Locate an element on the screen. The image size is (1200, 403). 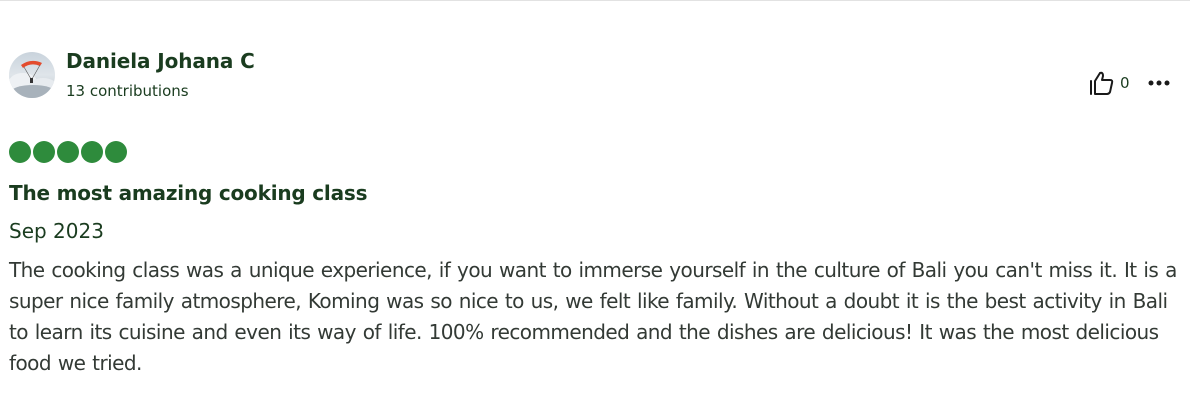
author-name: Daniela Johana C is located at coordinates (160, 61).